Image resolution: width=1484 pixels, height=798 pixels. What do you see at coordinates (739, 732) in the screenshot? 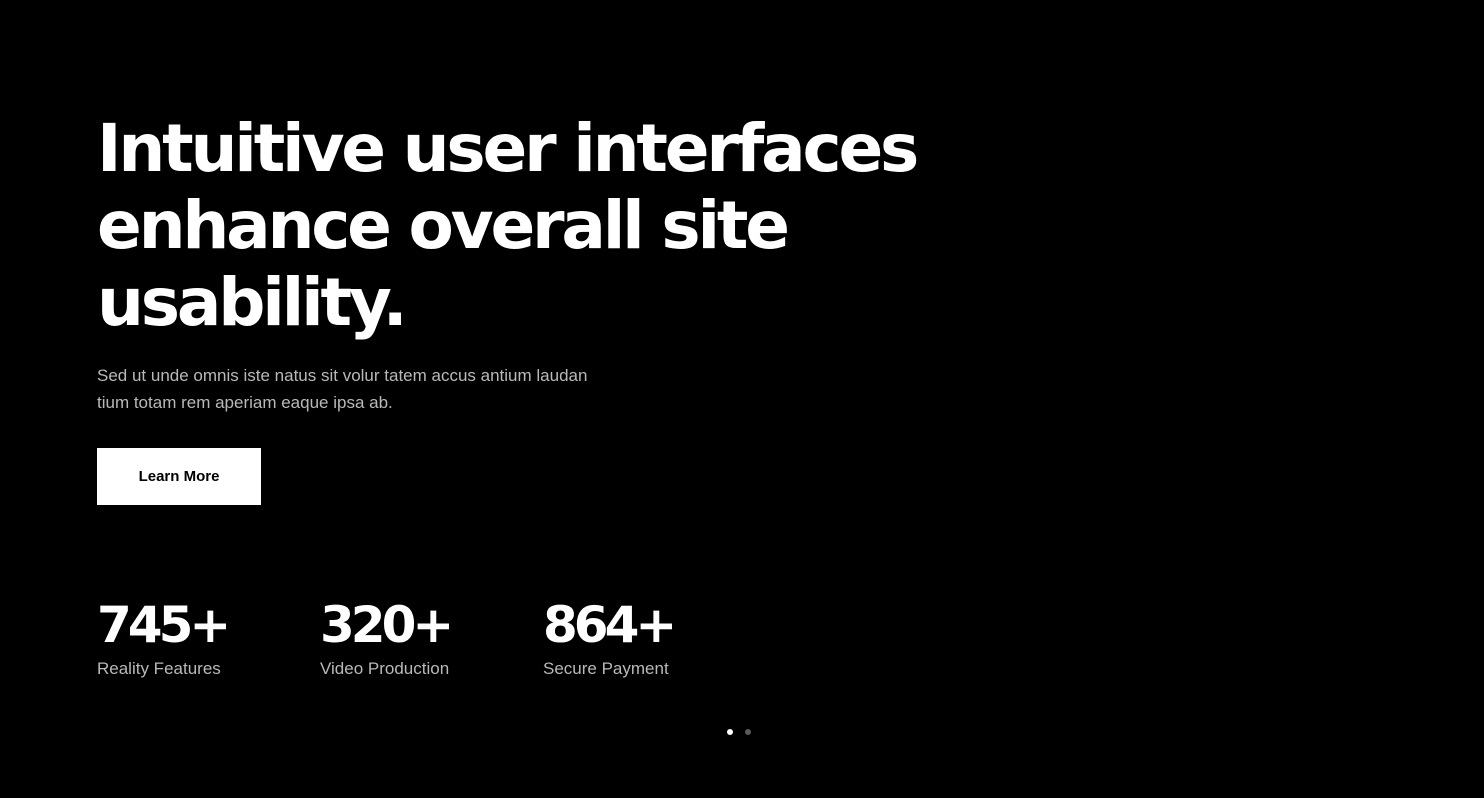
I see `slider-pagination` at bounding box center [739, 732].